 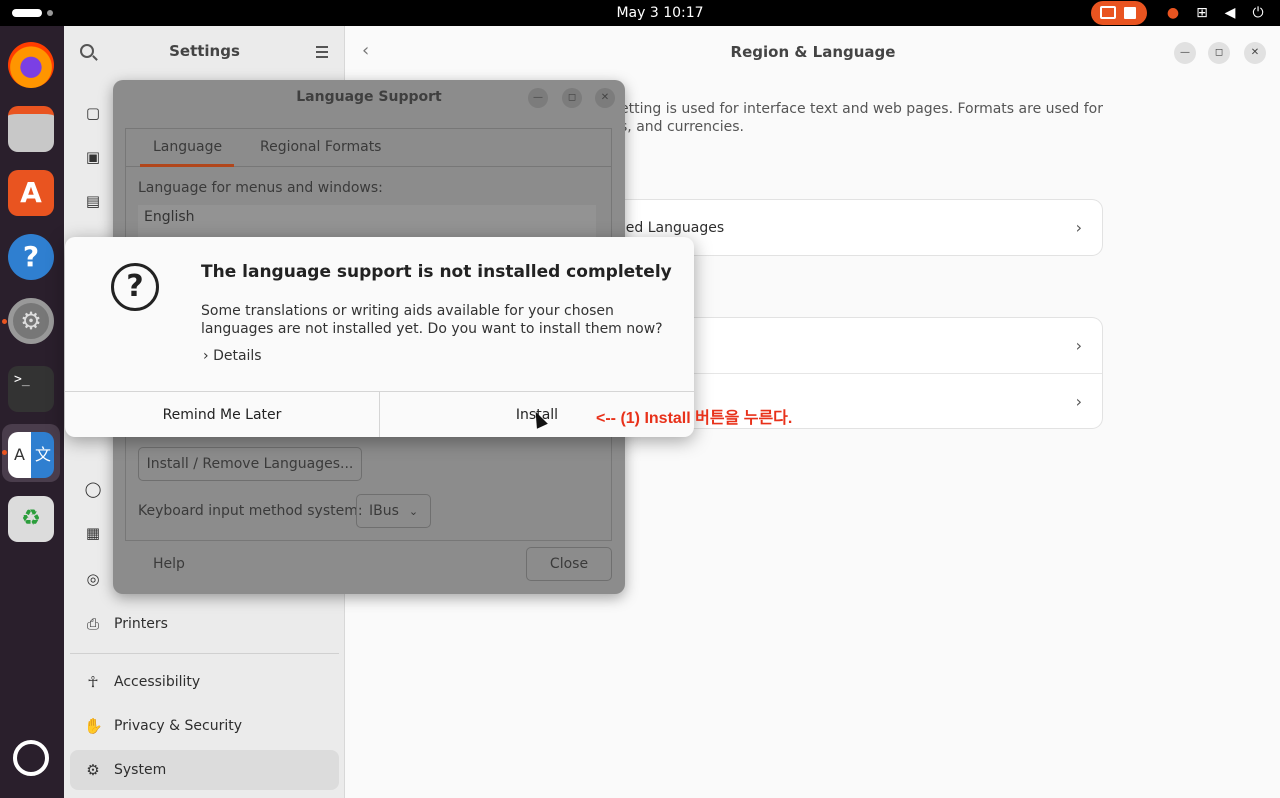 I want to click on details-label: Details, so click(x=237, y=356).